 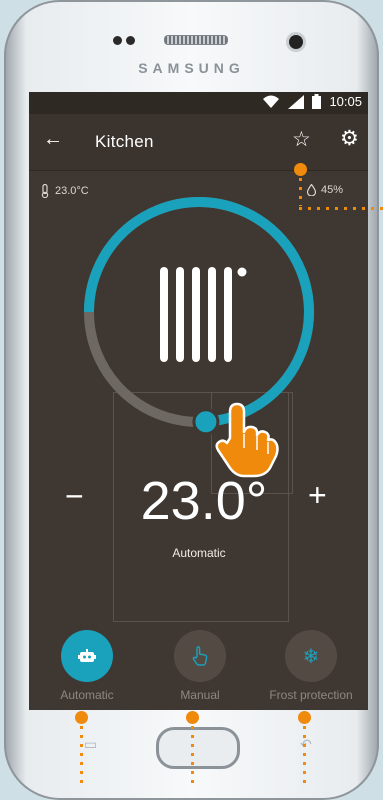 I want to click on mode-automatic-button, so click(x=87, y=656).